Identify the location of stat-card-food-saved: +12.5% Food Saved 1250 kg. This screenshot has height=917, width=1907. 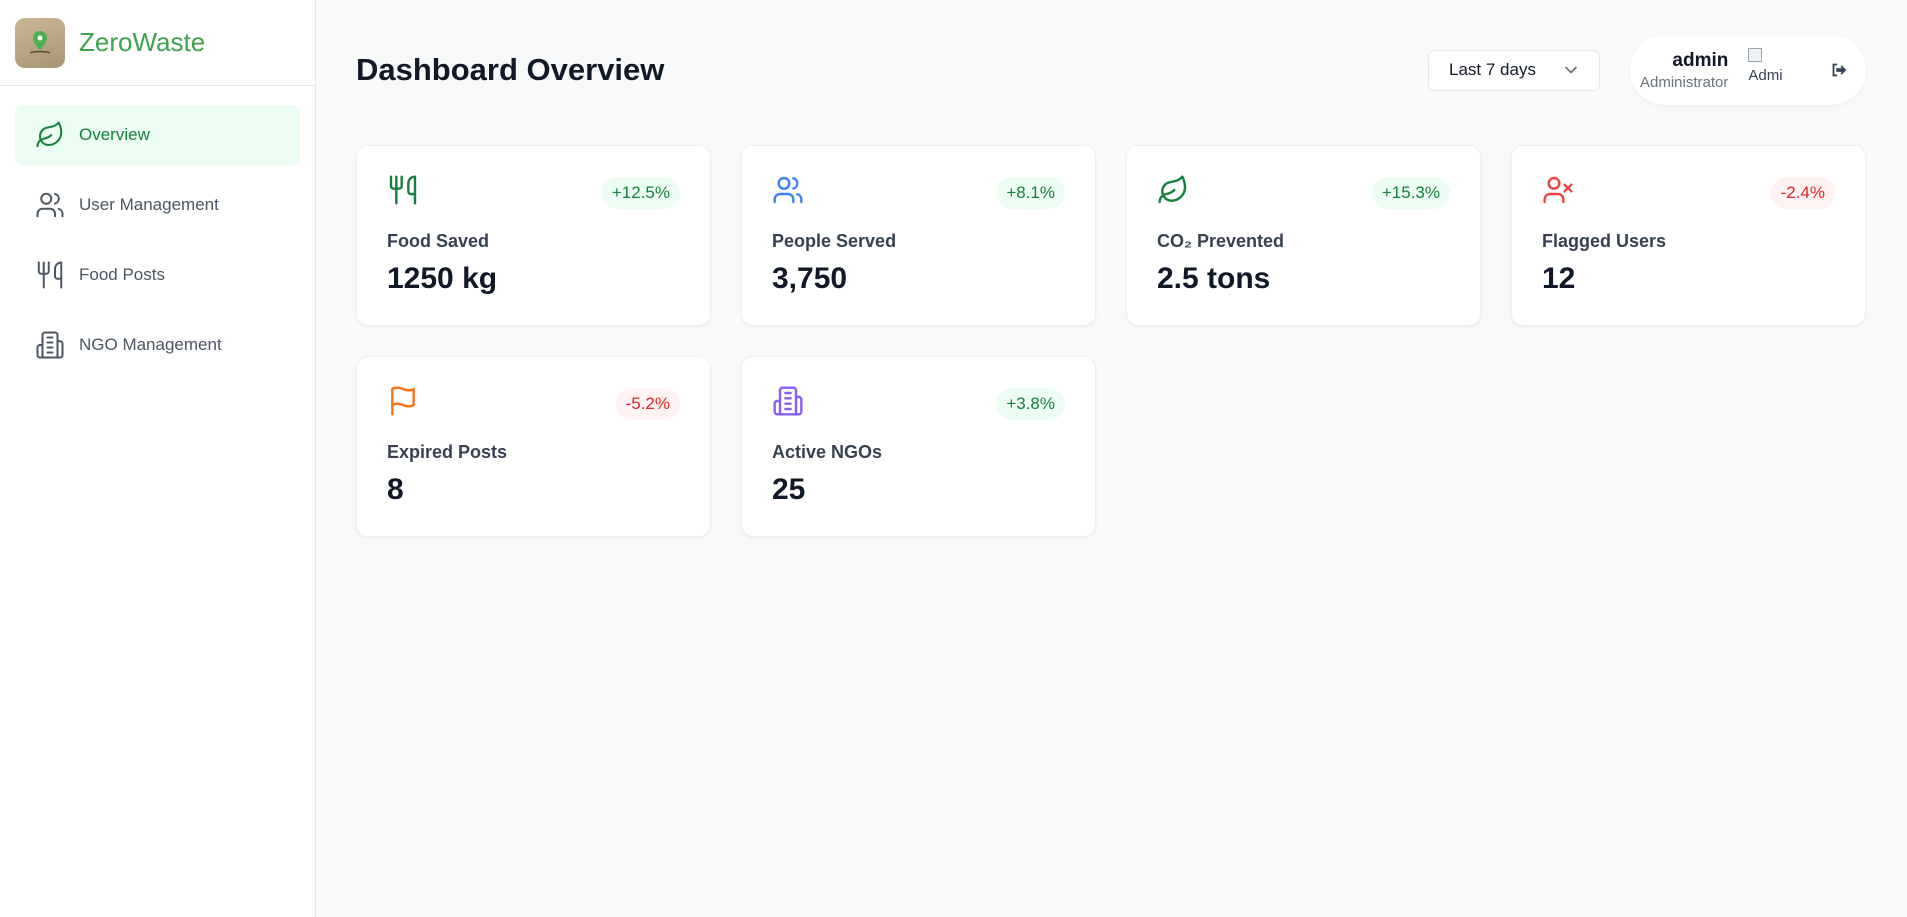
(533, 235).